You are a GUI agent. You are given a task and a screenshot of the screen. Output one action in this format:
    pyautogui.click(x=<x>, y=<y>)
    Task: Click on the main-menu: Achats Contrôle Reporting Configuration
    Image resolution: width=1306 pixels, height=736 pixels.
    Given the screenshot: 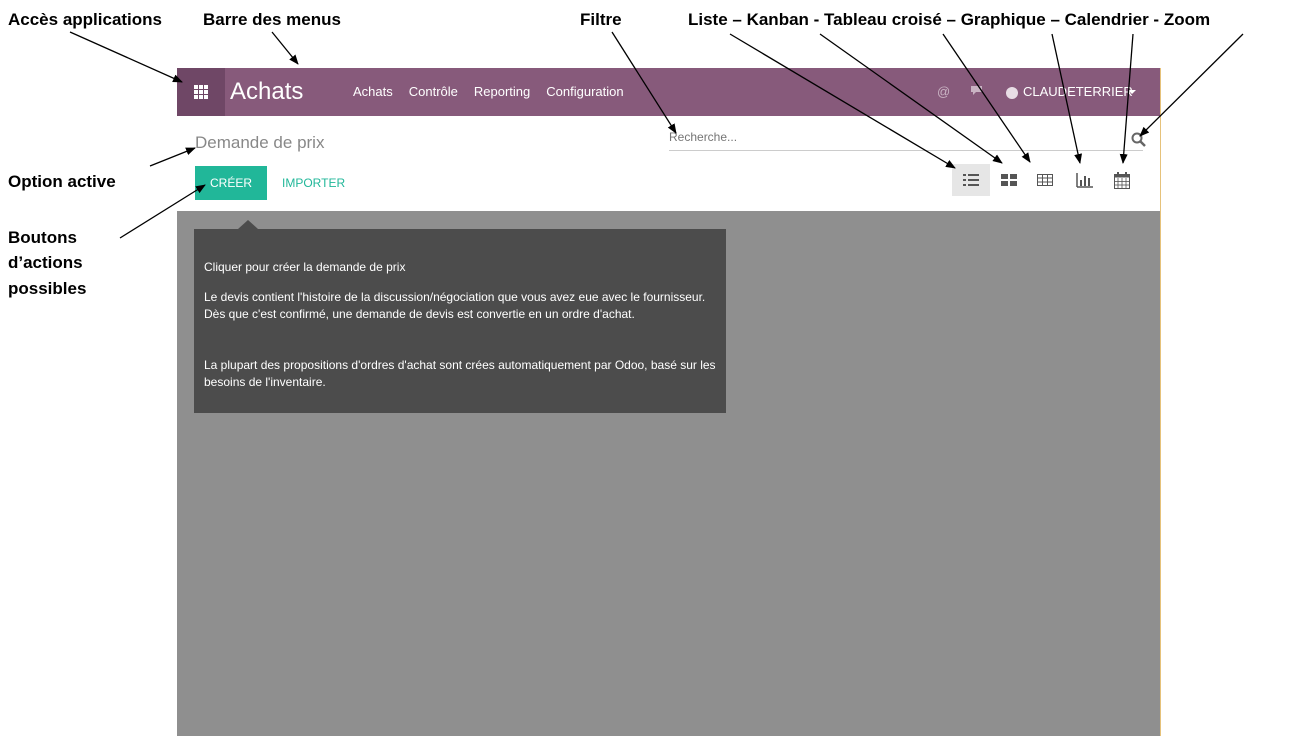 What is the action you would take?
    pyautogui.click(x=488, y=92)
    